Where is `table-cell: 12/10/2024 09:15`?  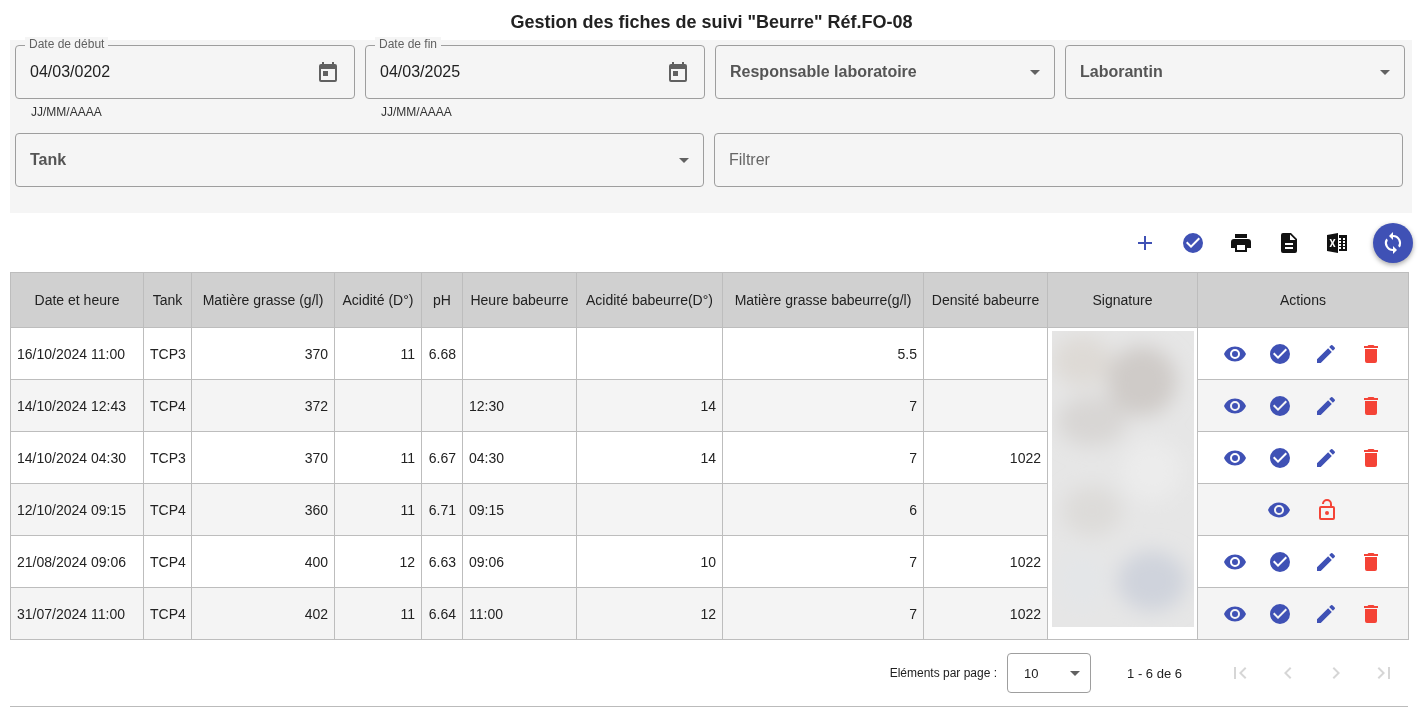
table-cell: 12/10/2024 09:15 is located at coordinates (71, 509).